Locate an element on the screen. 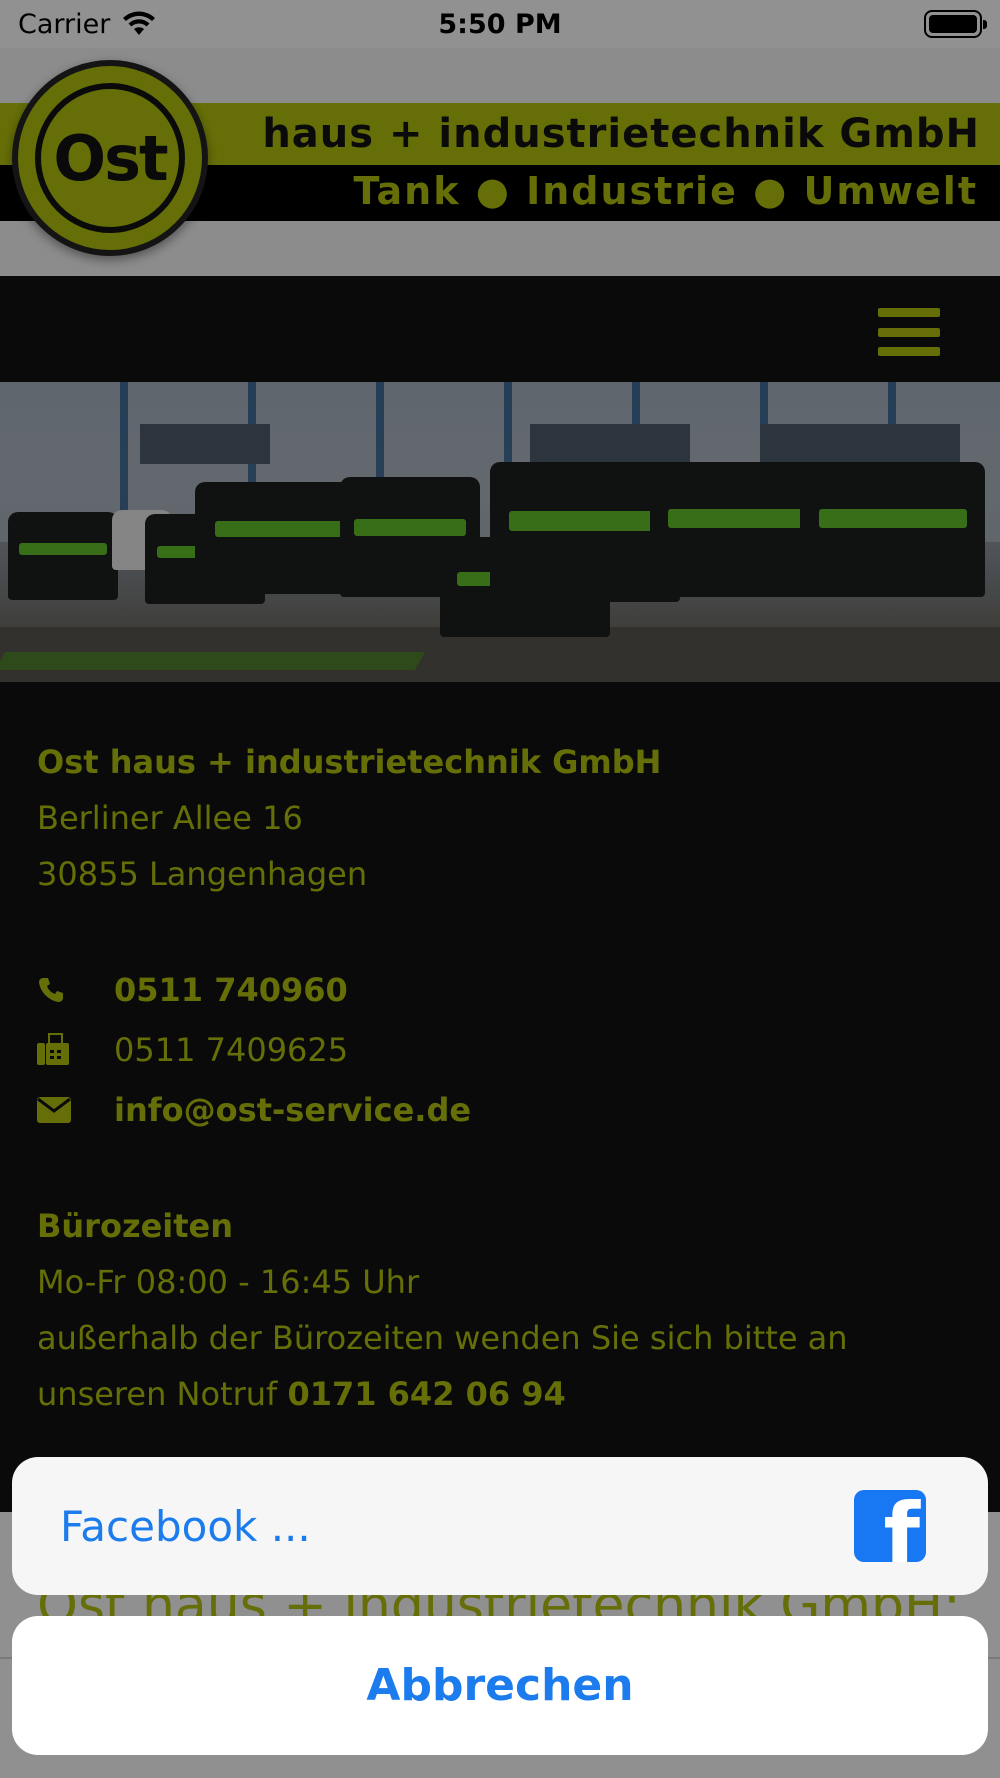 This screenshot has width=1000, height=1778. cancel-button: Abbrechen is located at coordinates (500, 1685).